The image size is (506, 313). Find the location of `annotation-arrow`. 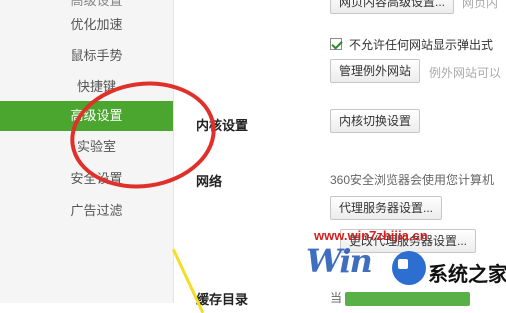

annotation-arrow is located at coordinates (188, 280).